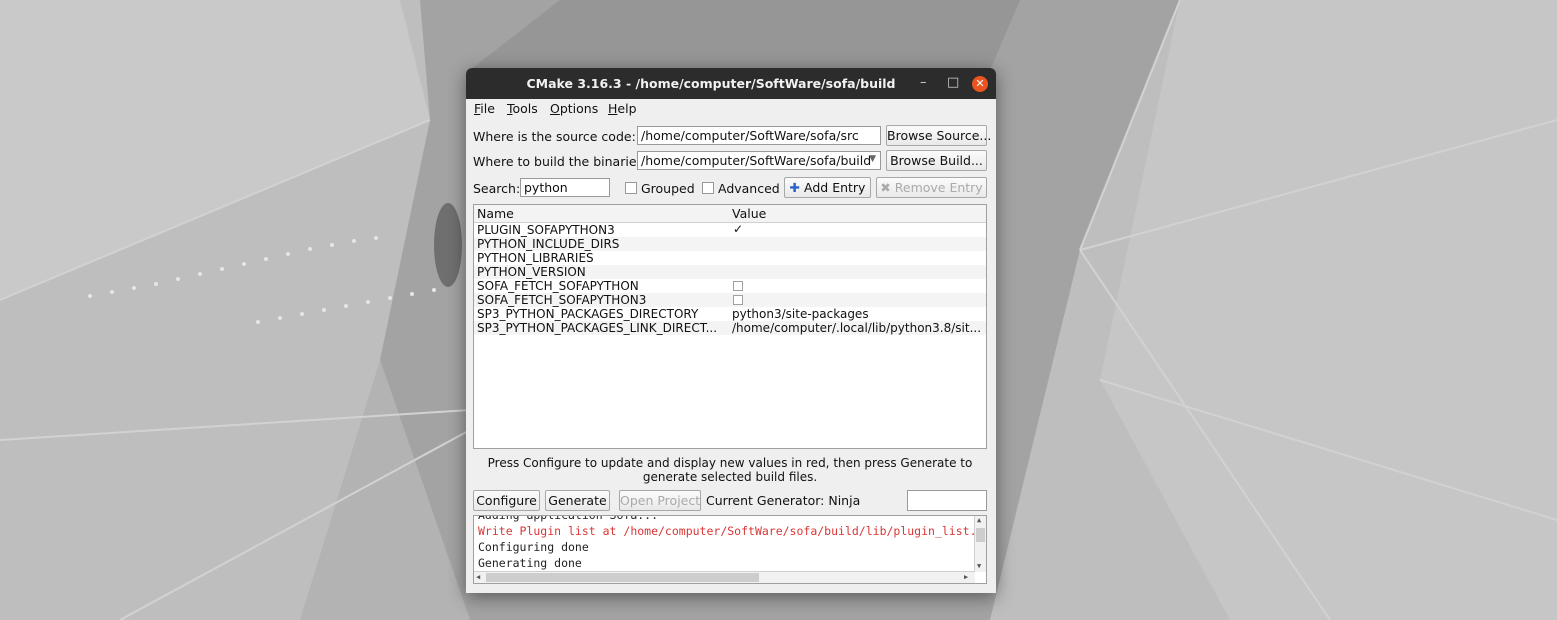 The image size is (1557, 620). Describe the element at coordinates (795, 187) in the screenshot. I see `plus-icon: ✚` at that location.